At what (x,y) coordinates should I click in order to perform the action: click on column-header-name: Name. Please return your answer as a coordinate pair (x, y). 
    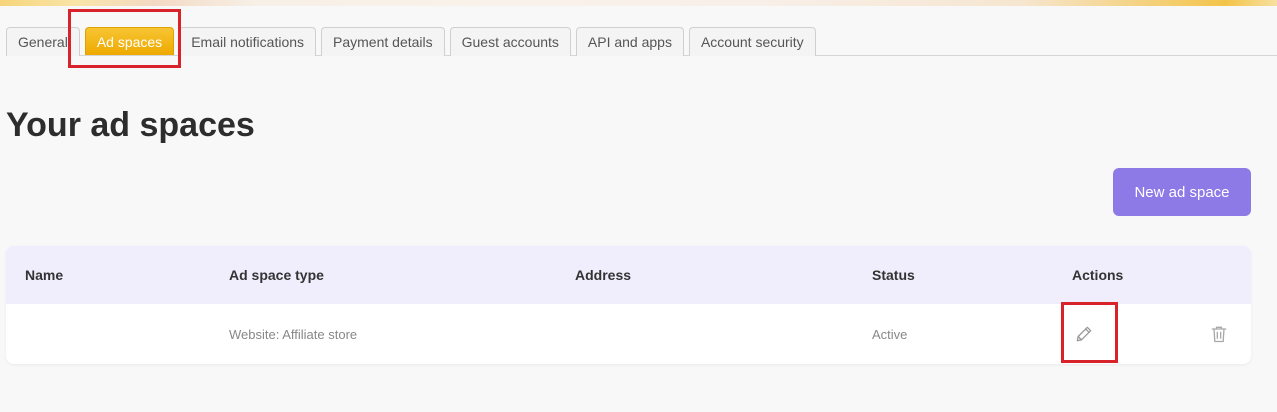
    Looking at the image, I should click on (44, 275).